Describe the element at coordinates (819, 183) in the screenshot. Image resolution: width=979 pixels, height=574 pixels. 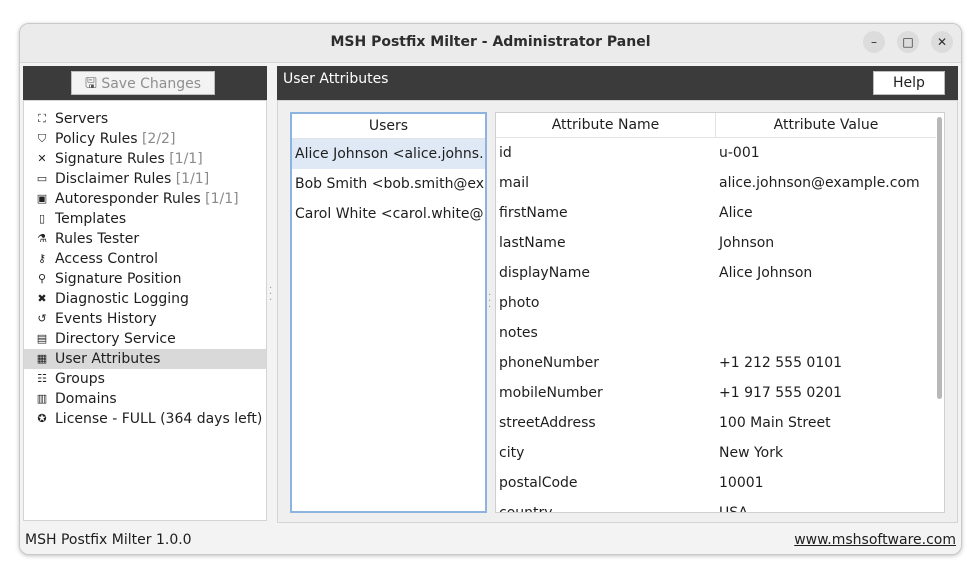
I see `attribute-value-cell: alice.johnson@example.com` at that location.